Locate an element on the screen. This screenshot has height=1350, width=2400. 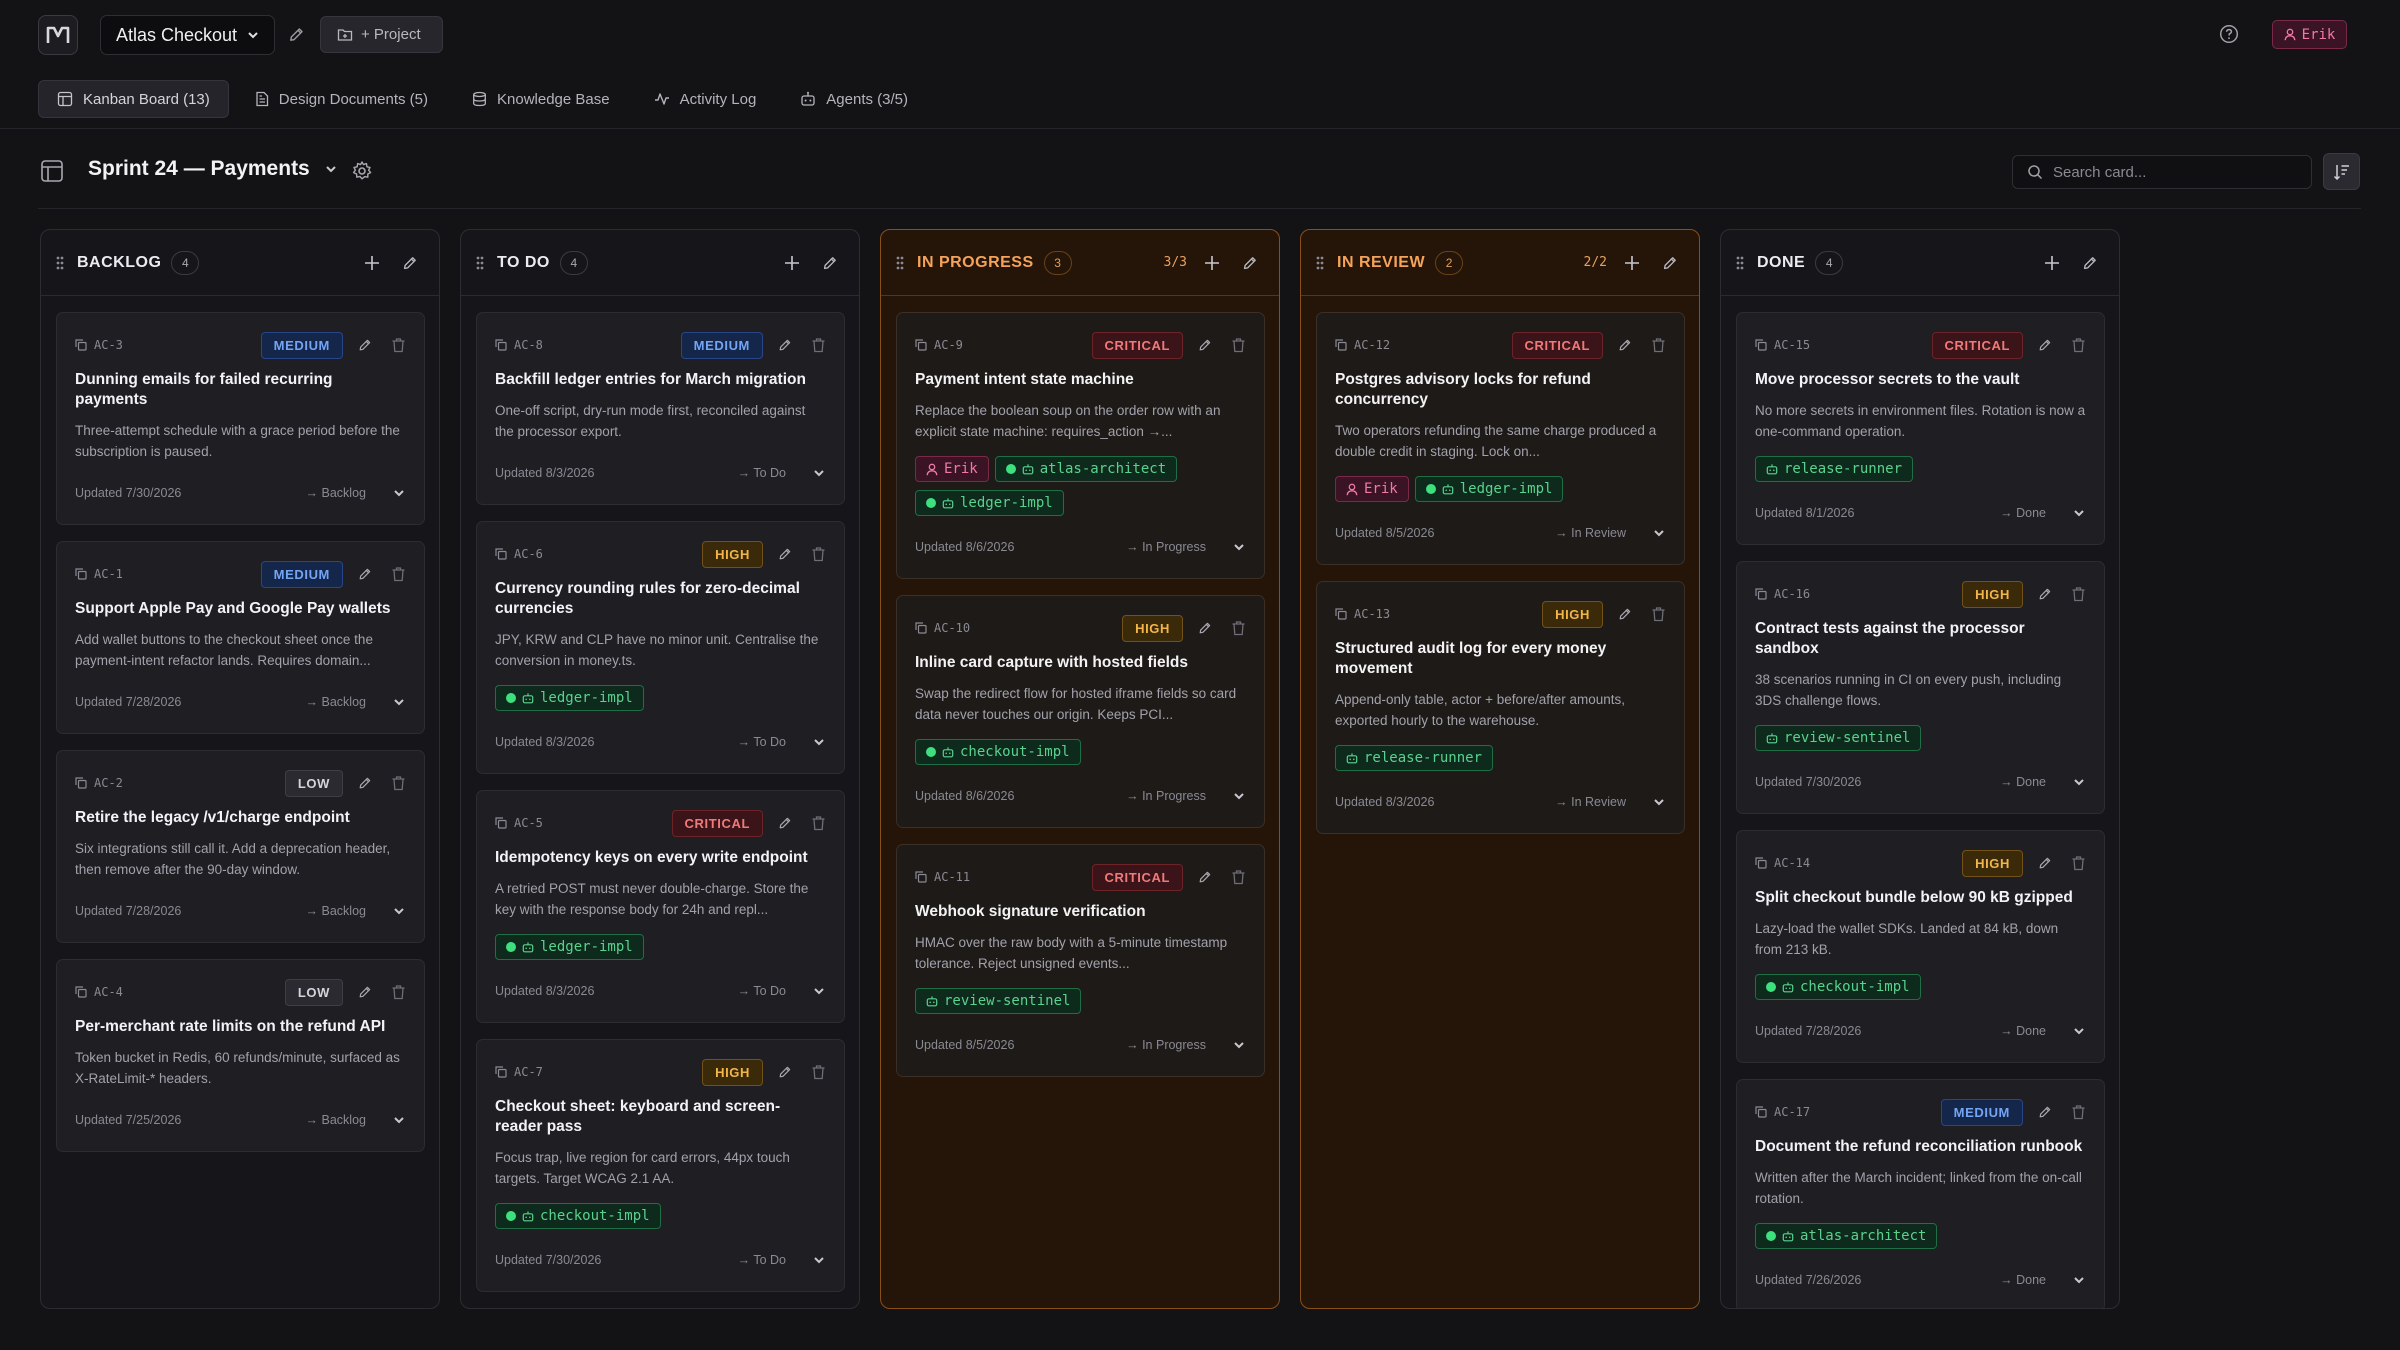
card-id: AC-12 is located at coordinates (1362, 345).